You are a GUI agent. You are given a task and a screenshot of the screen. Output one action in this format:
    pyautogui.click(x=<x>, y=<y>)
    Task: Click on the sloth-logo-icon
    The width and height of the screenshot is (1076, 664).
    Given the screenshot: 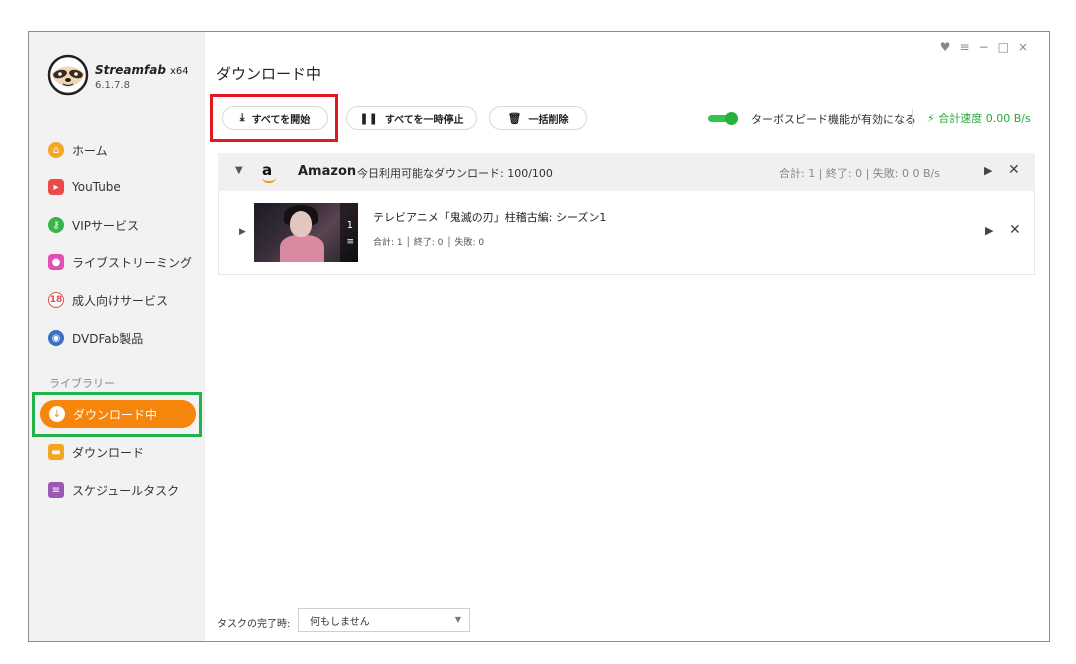 What is the action you would take?
    pyautogui.click(x=68, y=75)
    